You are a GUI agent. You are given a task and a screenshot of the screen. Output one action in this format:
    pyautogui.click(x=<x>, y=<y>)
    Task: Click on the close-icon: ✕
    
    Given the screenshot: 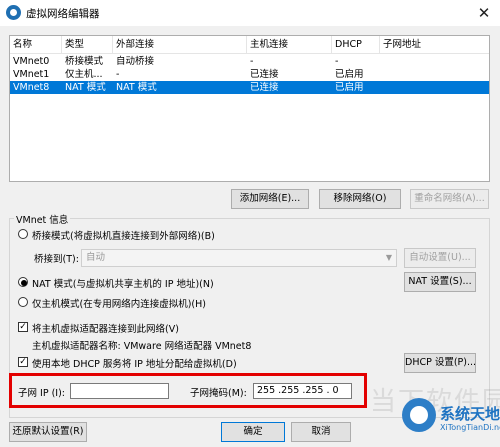 What is the action you would take?
    pyautogui.click(x=484, y=13)
    